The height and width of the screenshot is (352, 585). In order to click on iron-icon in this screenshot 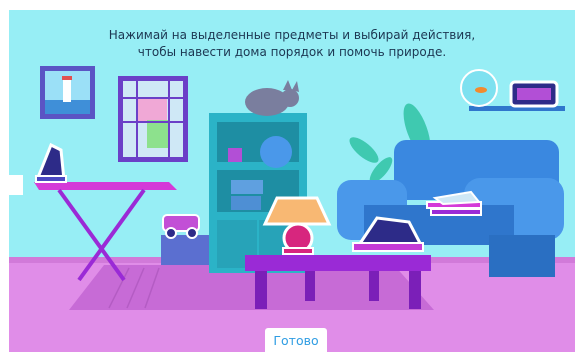, I will do `click(50, 162)`.